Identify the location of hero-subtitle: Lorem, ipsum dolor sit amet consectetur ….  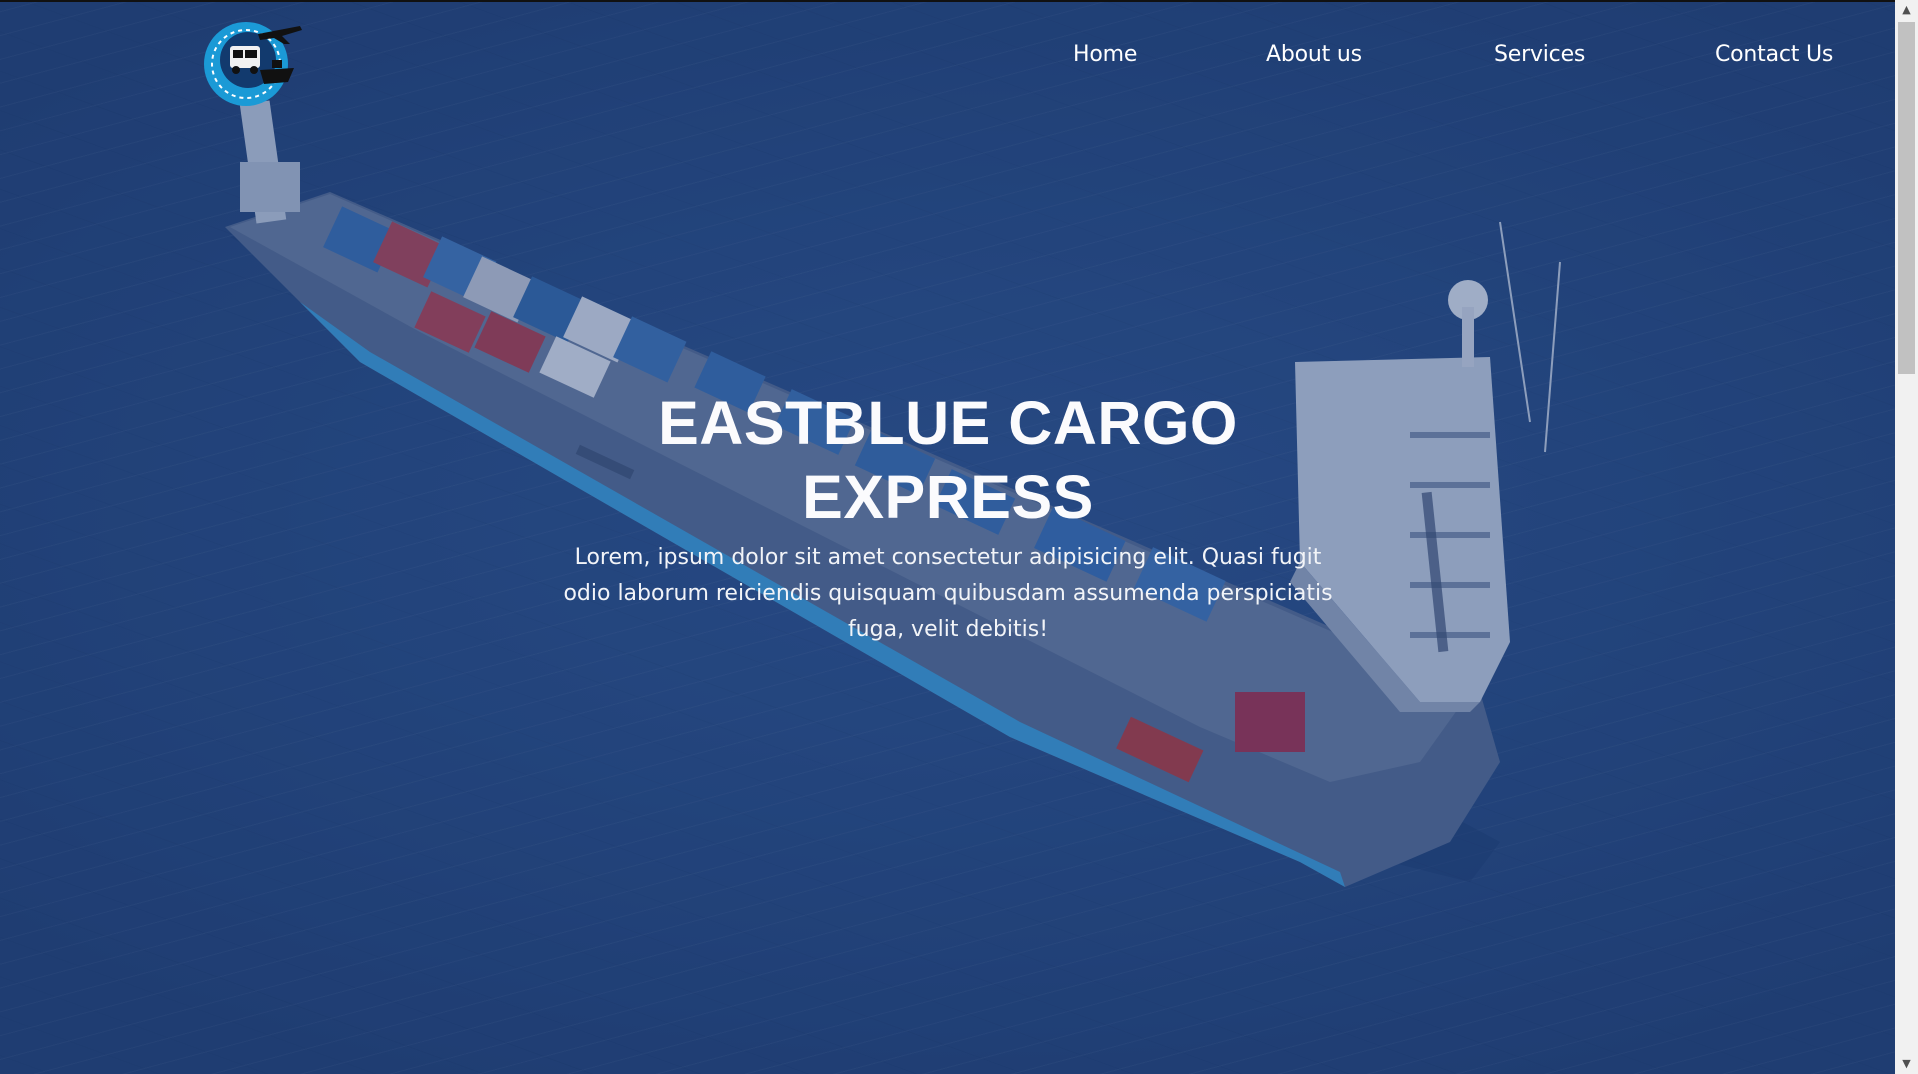
(948, 593).